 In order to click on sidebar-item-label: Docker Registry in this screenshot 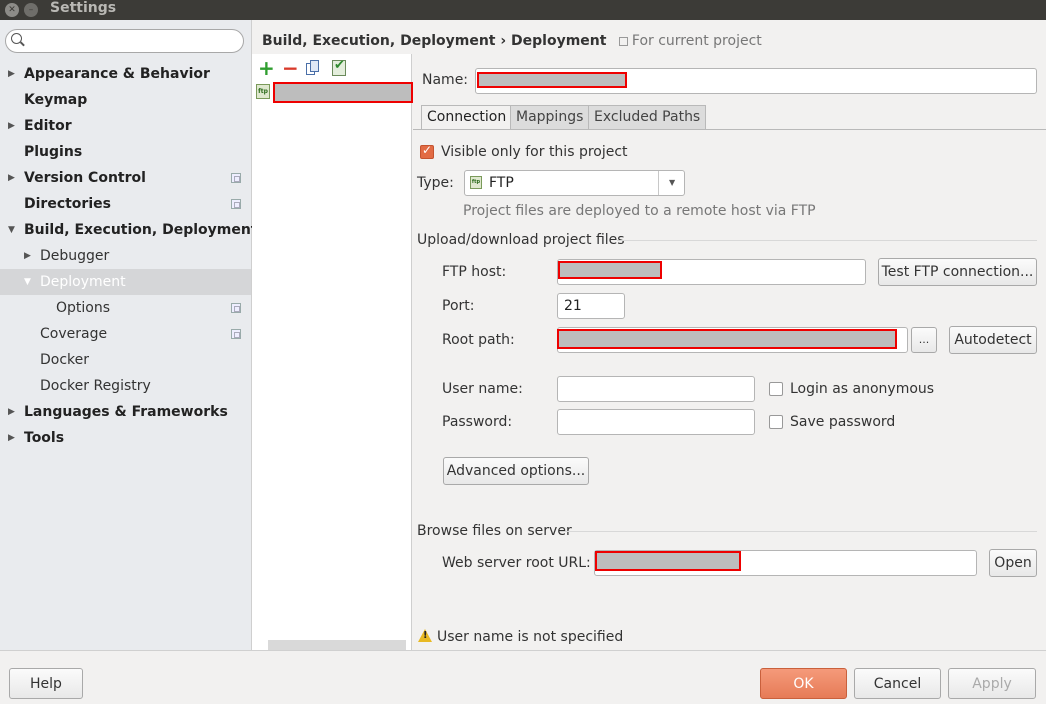, I will do `click(95, 386)`.